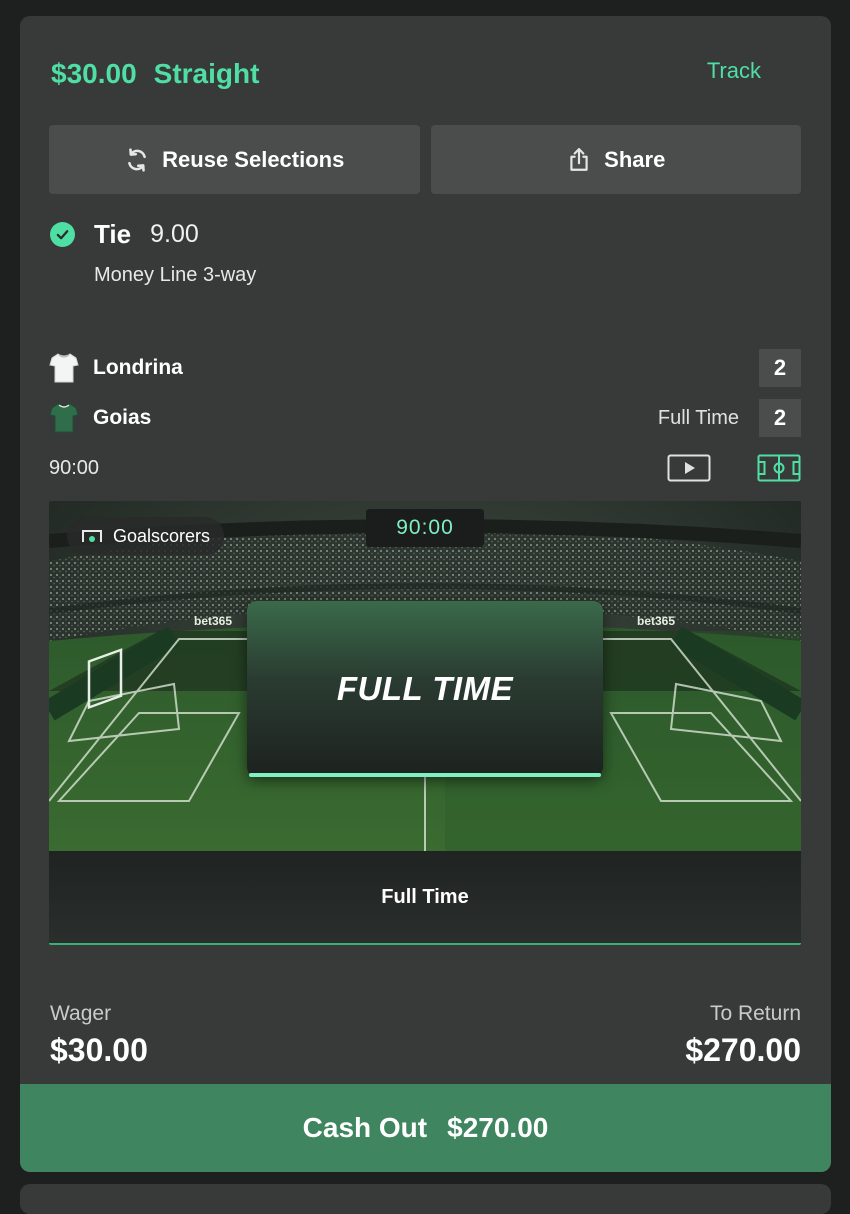 This screenshot has width=850, height=1214. Describe the element at coordinates (81, 1013) in the screenshot. I see `wager-label: Wager` at that location.